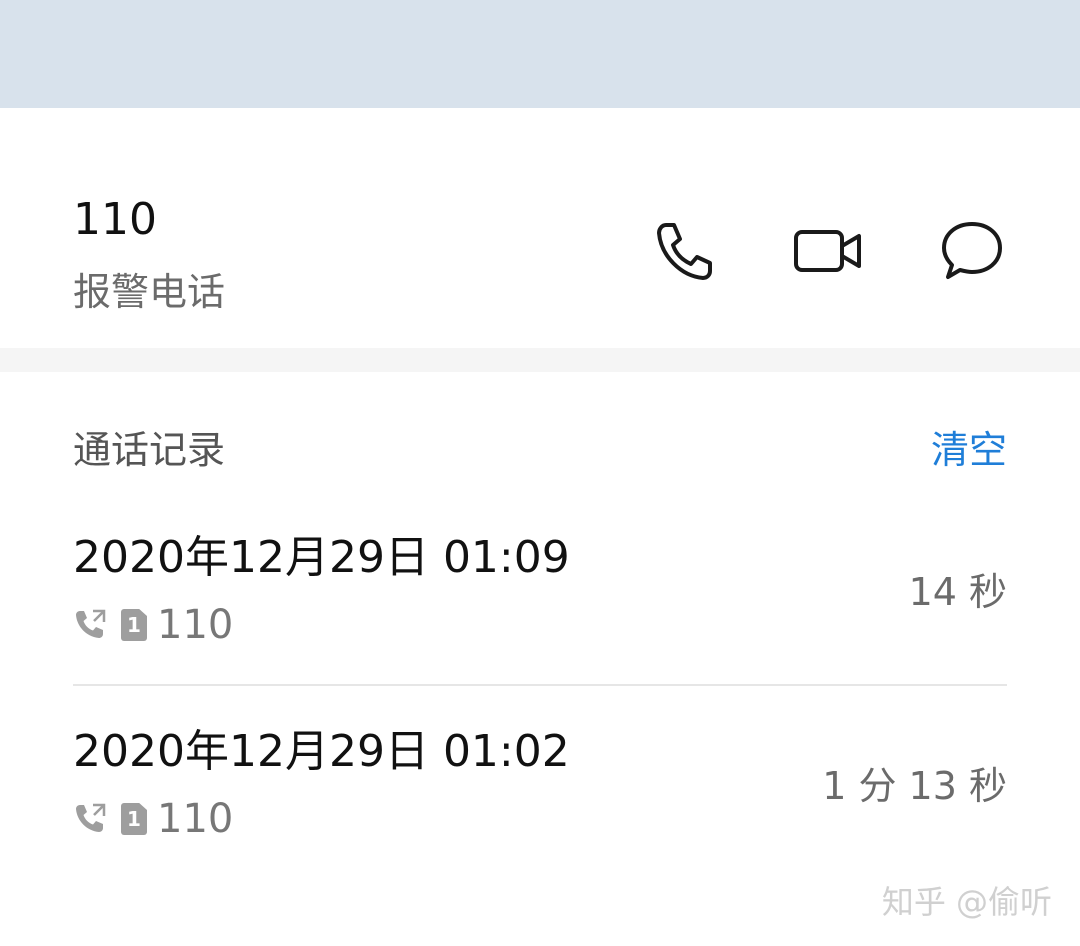 The height and width of the screenshot is (946, 1080). I want to click on list-divider, so click(540, 685).